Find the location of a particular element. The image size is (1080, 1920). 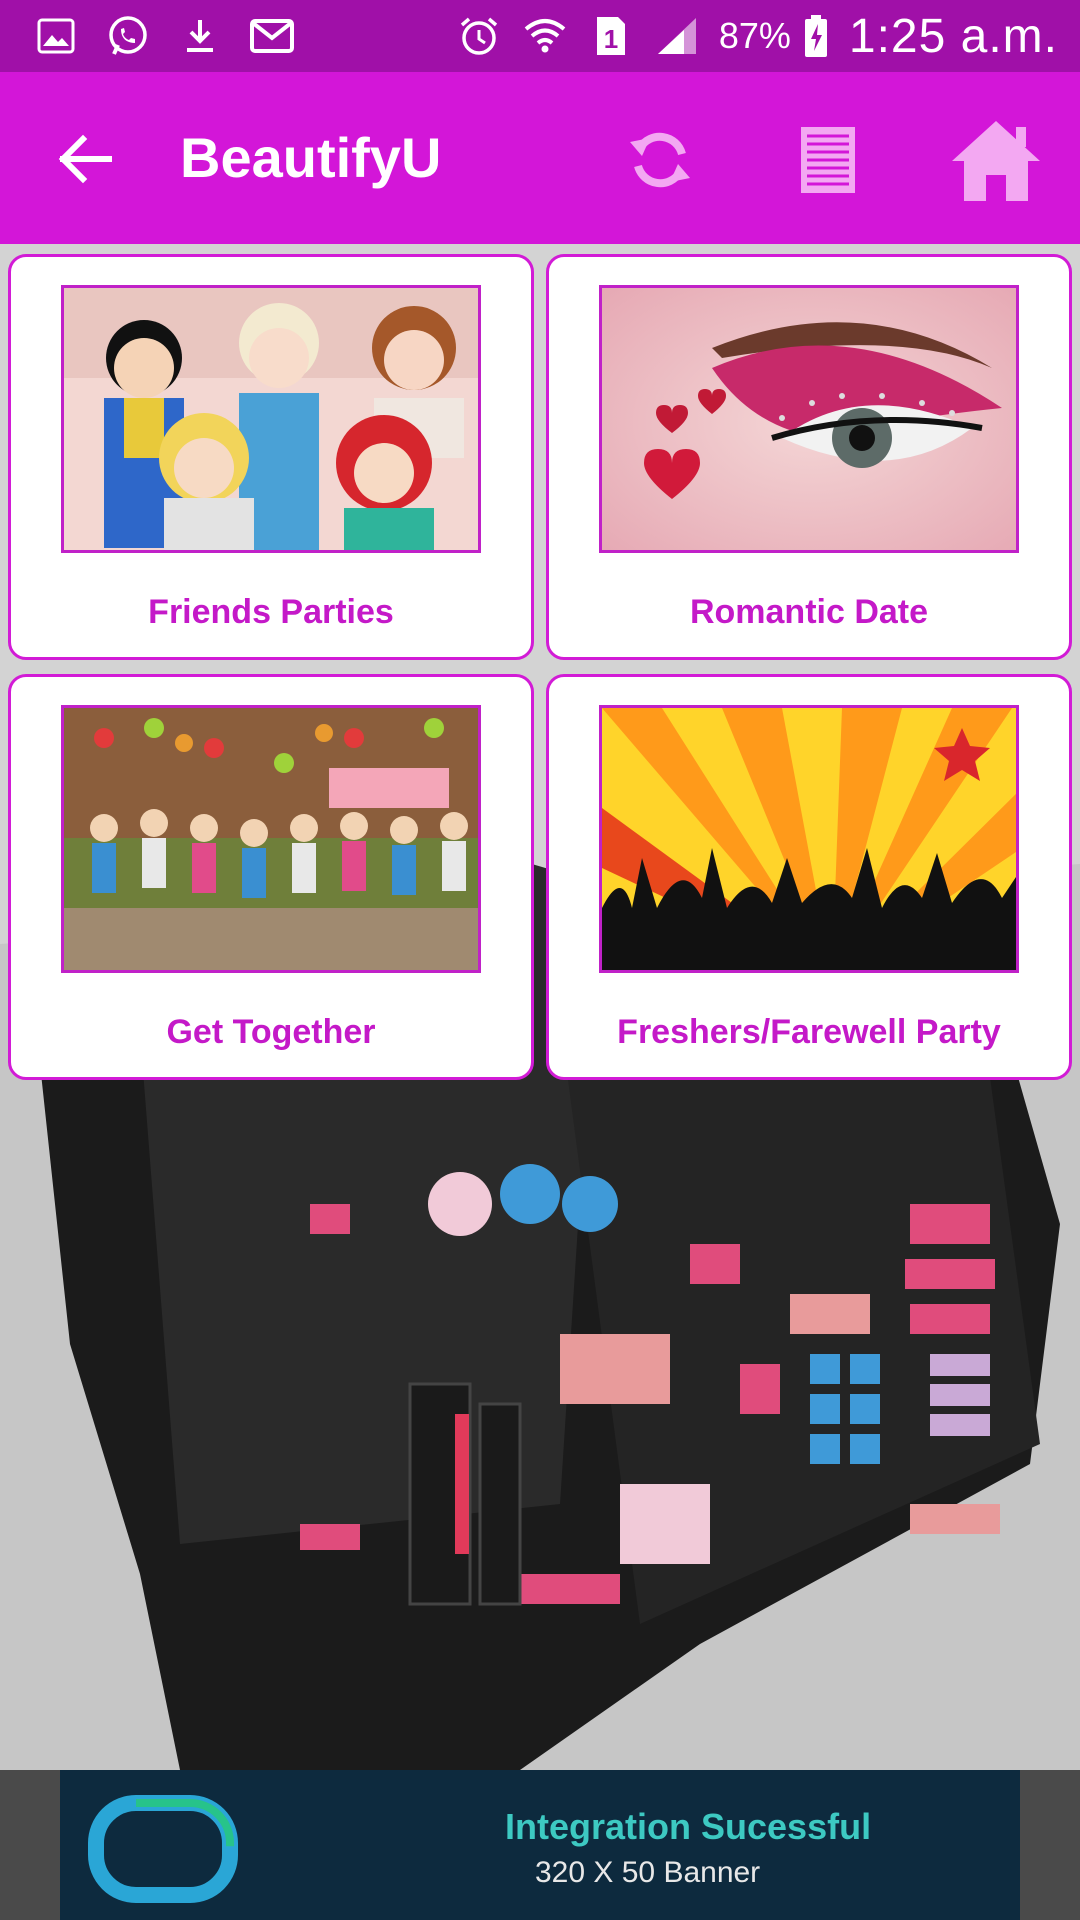

refresh-icon is located at coordinates (660, 160).